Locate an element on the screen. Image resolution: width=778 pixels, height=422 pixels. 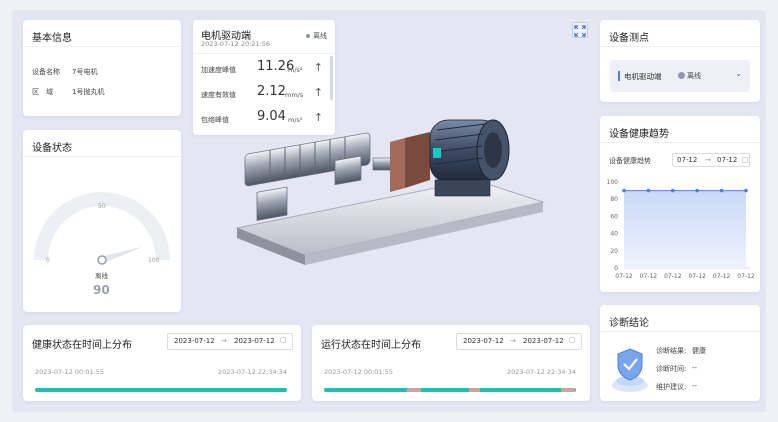
gauge-min-label: 0 is located at coordinates (48, 260).